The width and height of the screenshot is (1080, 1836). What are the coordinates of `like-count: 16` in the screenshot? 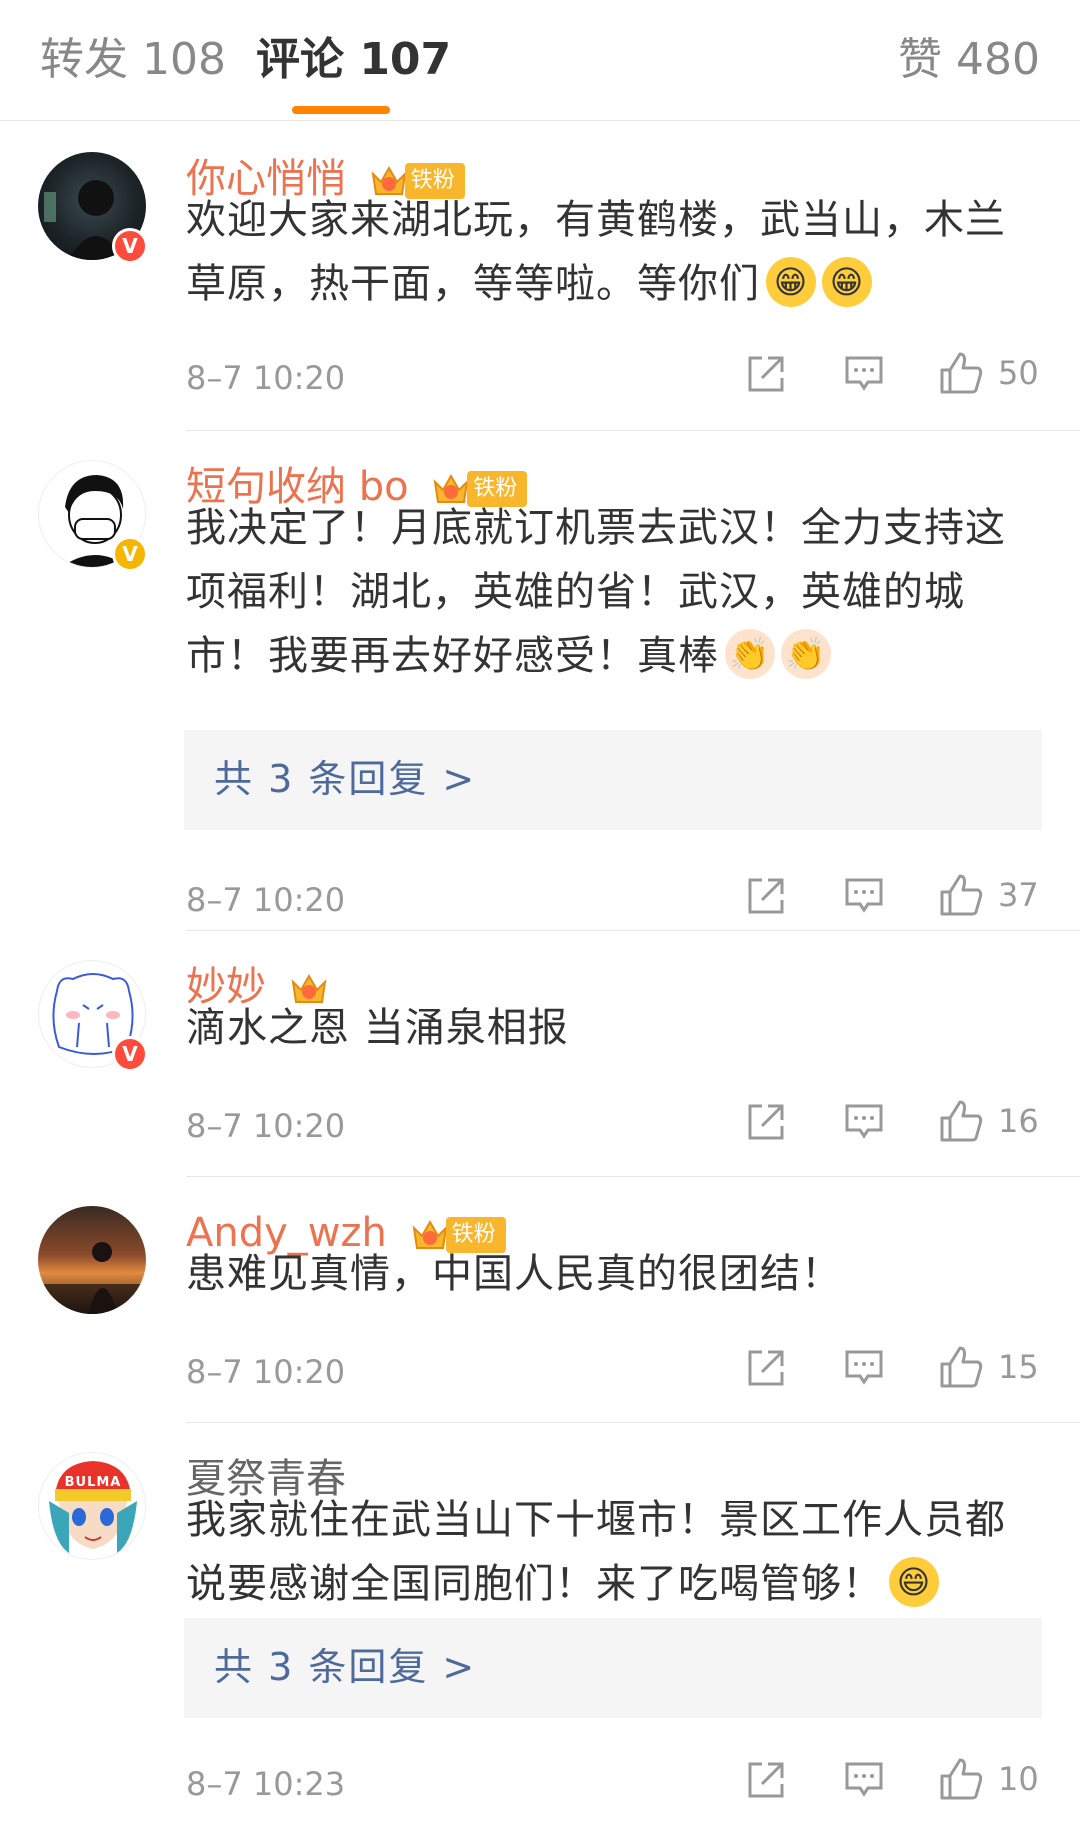 It's located at (1018, 1121).